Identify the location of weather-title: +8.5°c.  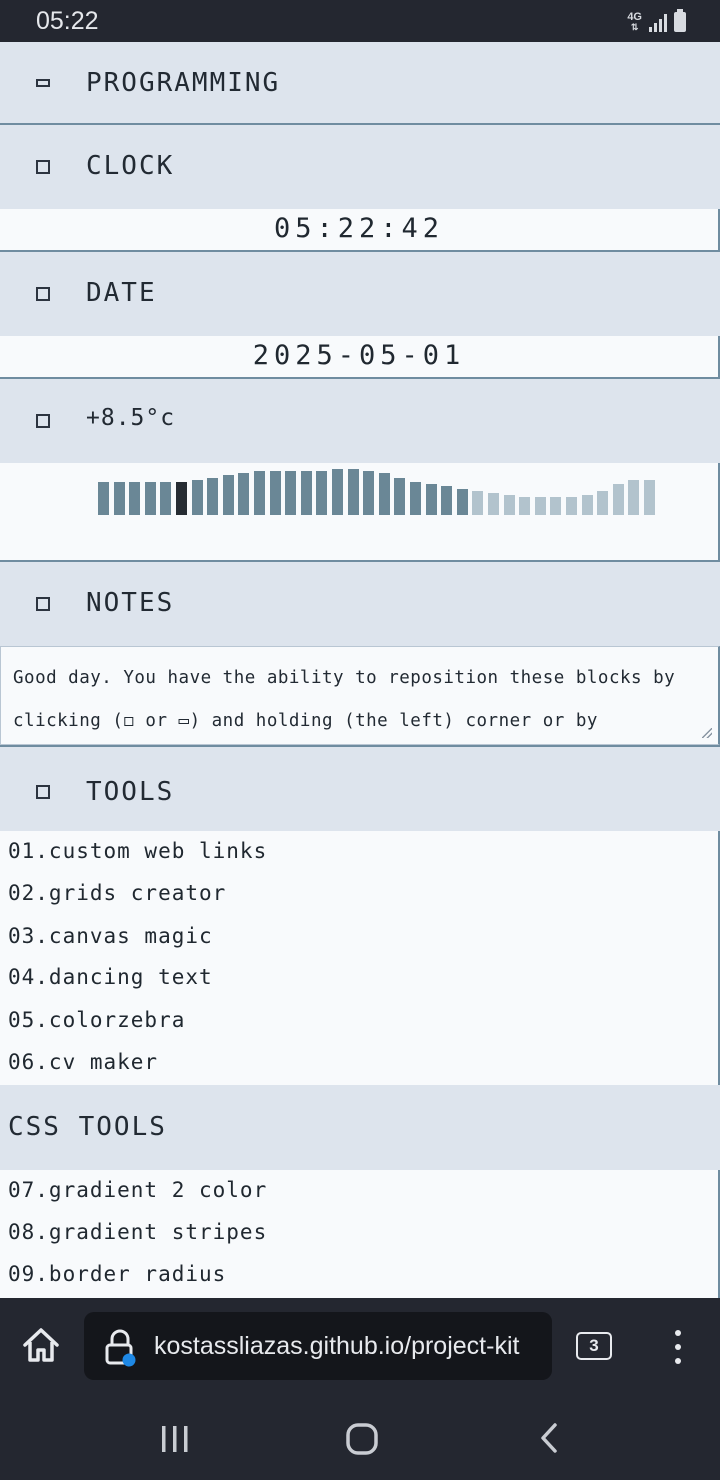
(131, 418).